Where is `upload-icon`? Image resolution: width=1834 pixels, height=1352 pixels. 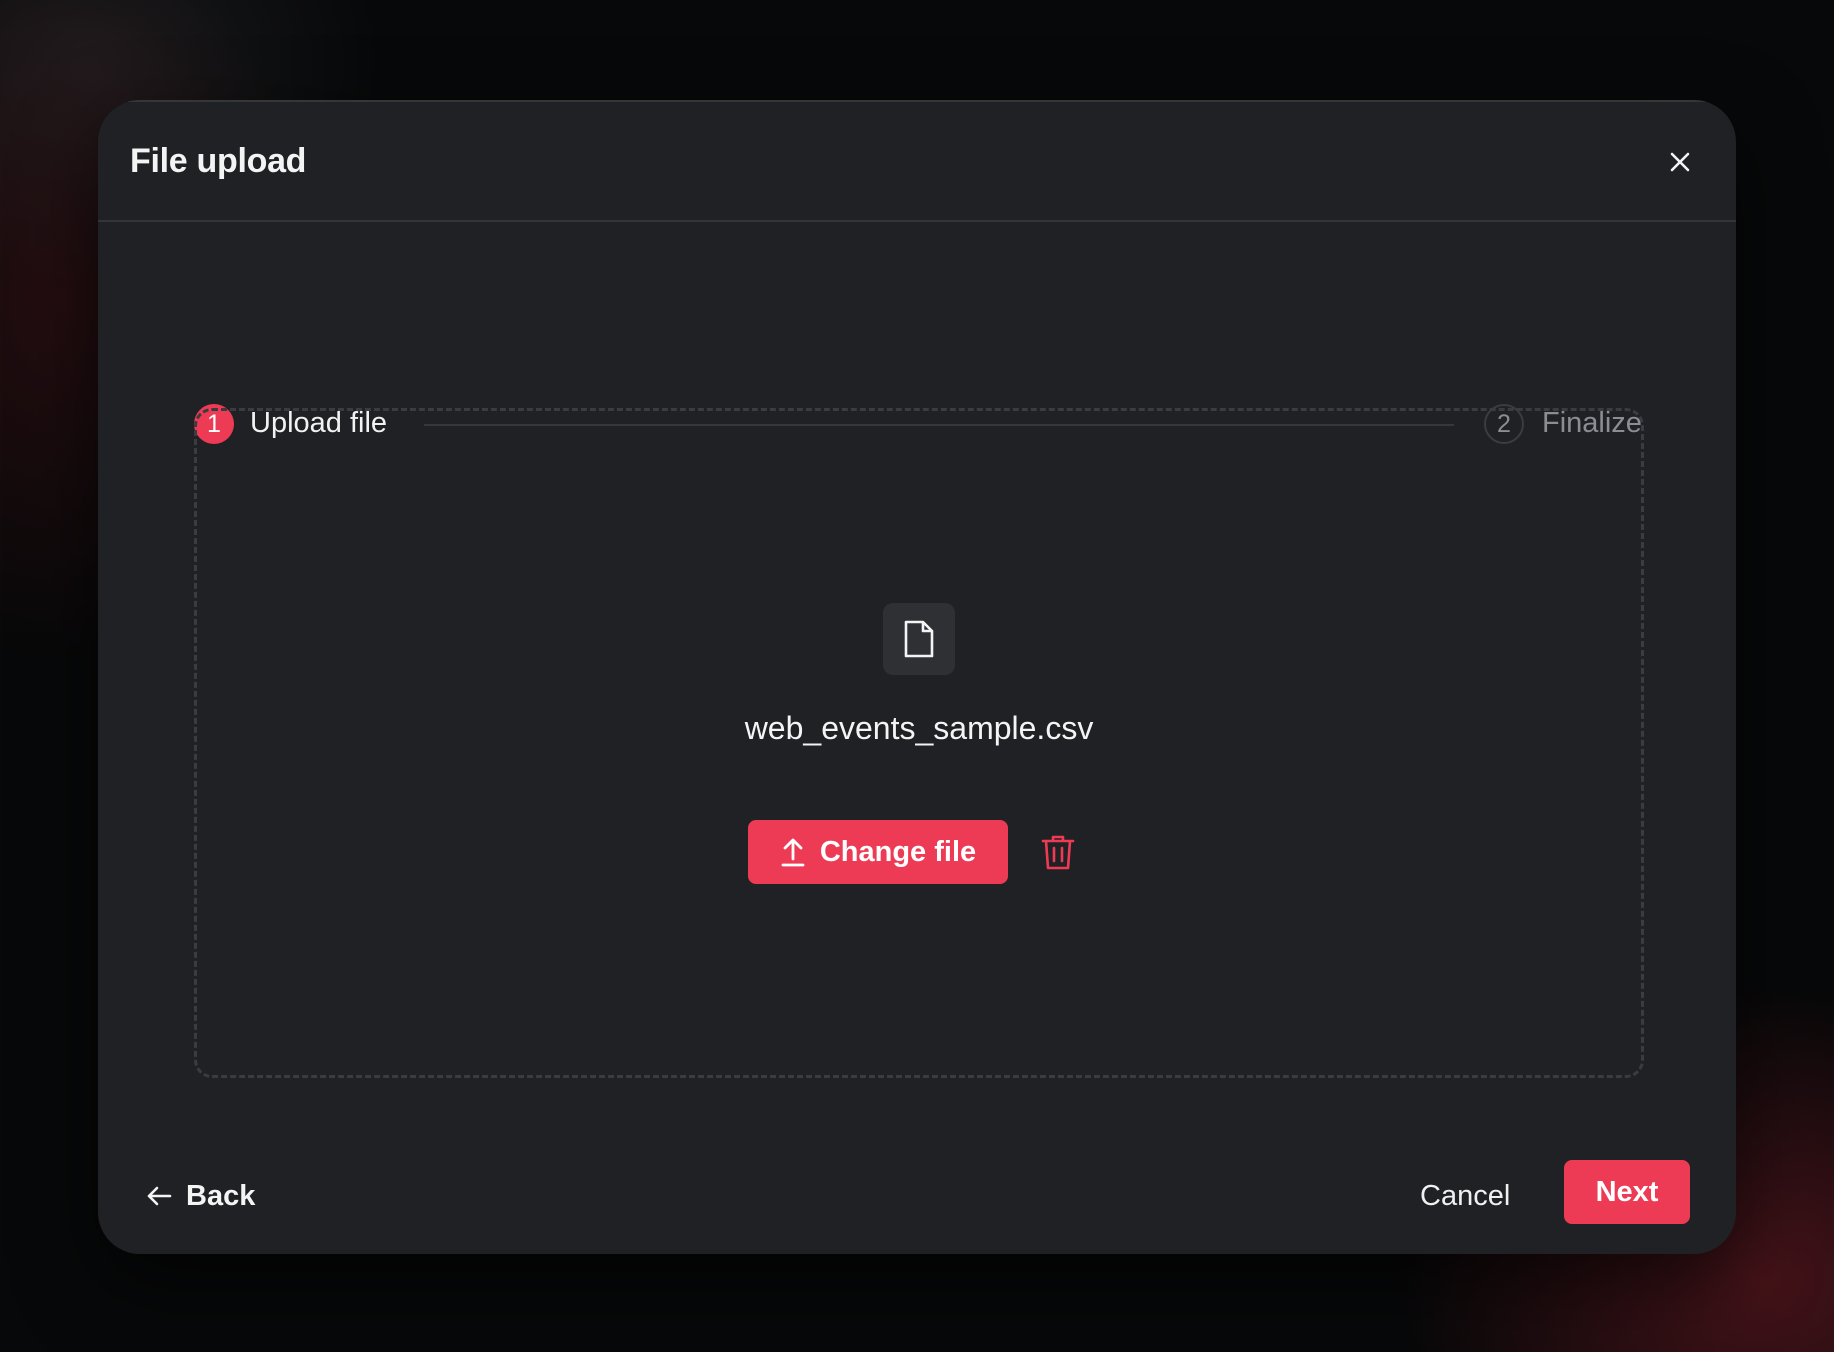 upload-icon is located at coordinates (793, 852).